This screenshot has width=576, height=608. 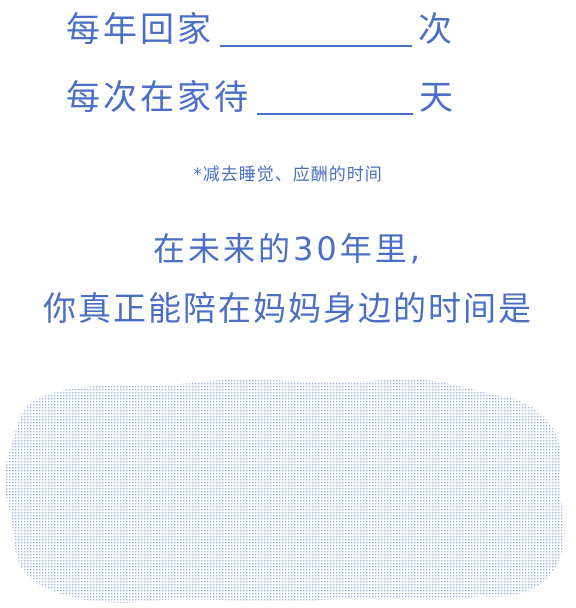 What do you see at coordinates (140, 30) in the screenshot?
I see `visits-per-year-label: 每年回家` at bounding box center [140, 30].